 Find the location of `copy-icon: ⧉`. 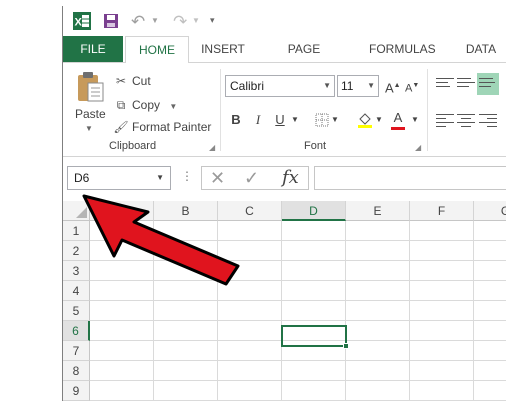

copy-icon: ⧉ is located at coordinates (121, 105).